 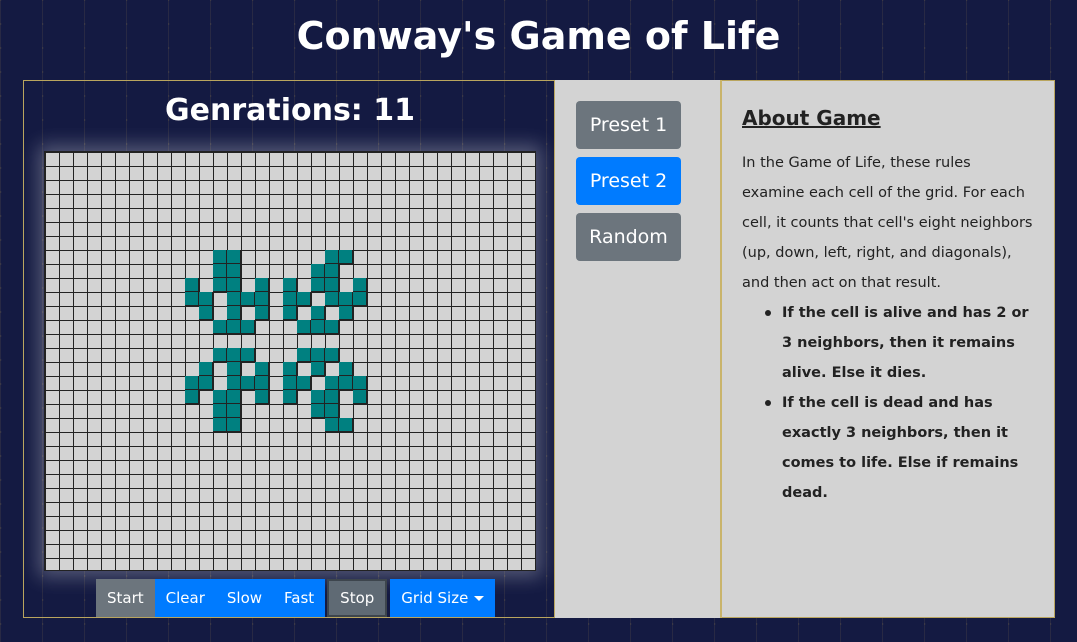 I want to click on clear-button: Clear, so click(x=185, y=598).